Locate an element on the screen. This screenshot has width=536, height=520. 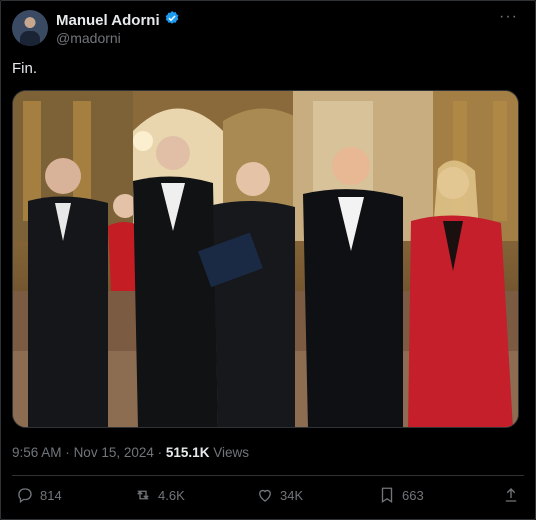
share-button is located at coordinates (511, 495).